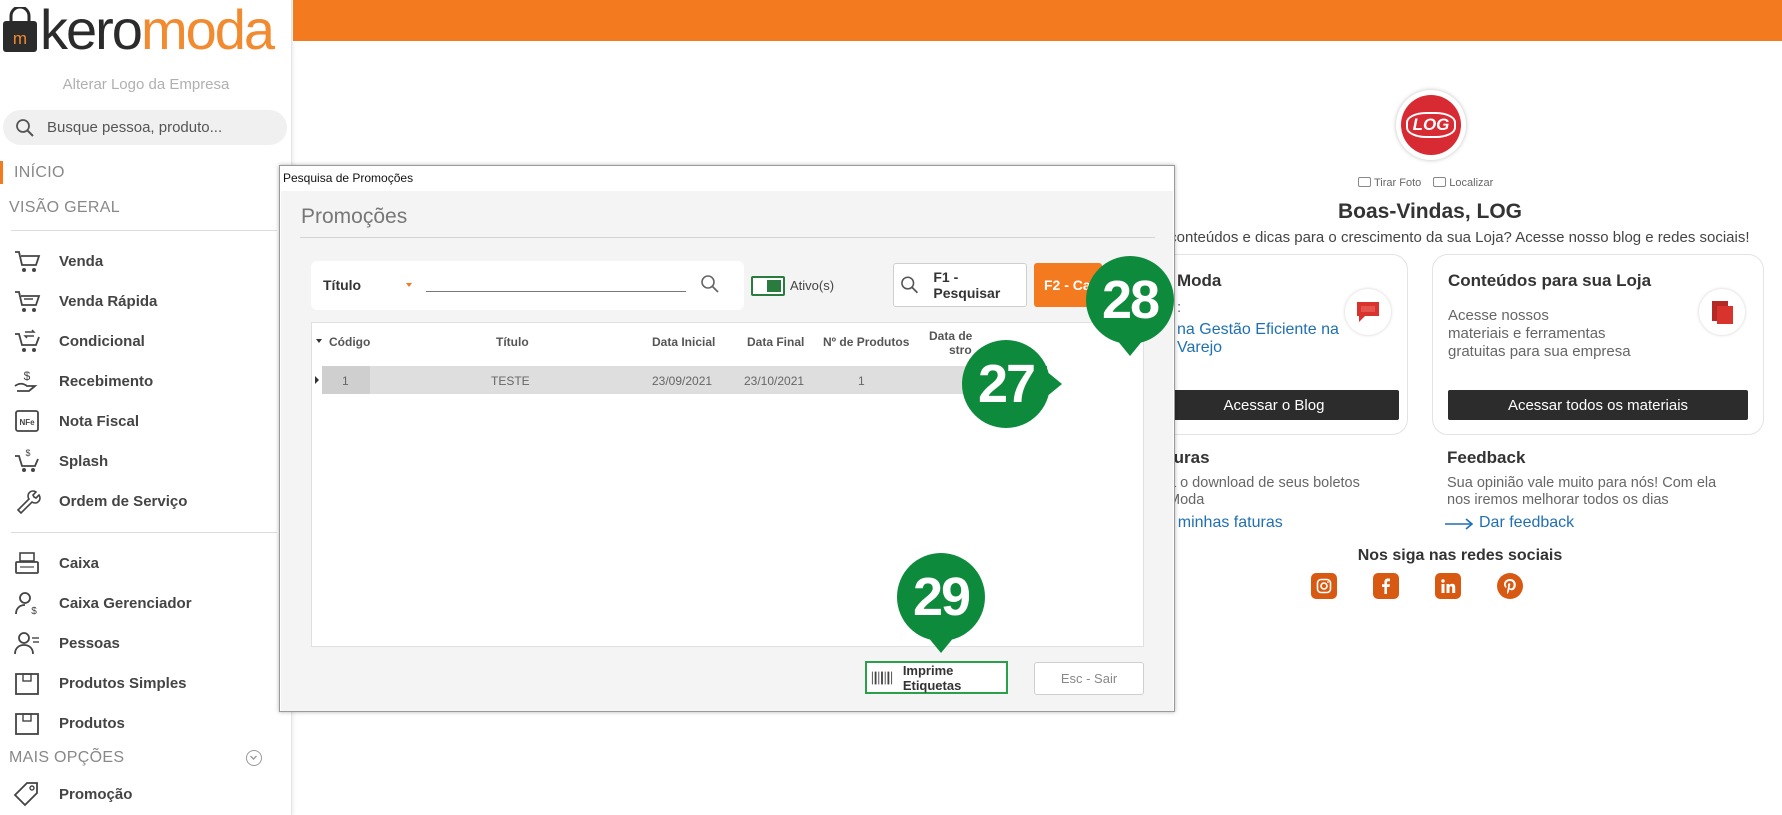  Describe the element at coordinates (123, 683) in the screenshot. I see `sidebar-item-label: Produtos Simples` at that location.